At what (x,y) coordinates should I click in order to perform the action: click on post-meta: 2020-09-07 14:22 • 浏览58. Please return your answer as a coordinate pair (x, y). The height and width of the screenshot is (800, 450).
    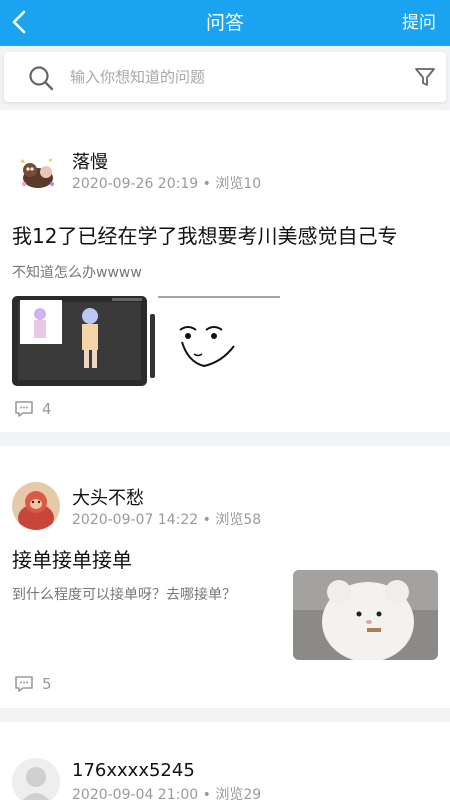
    Looking at the image, I should click on (166, 519).